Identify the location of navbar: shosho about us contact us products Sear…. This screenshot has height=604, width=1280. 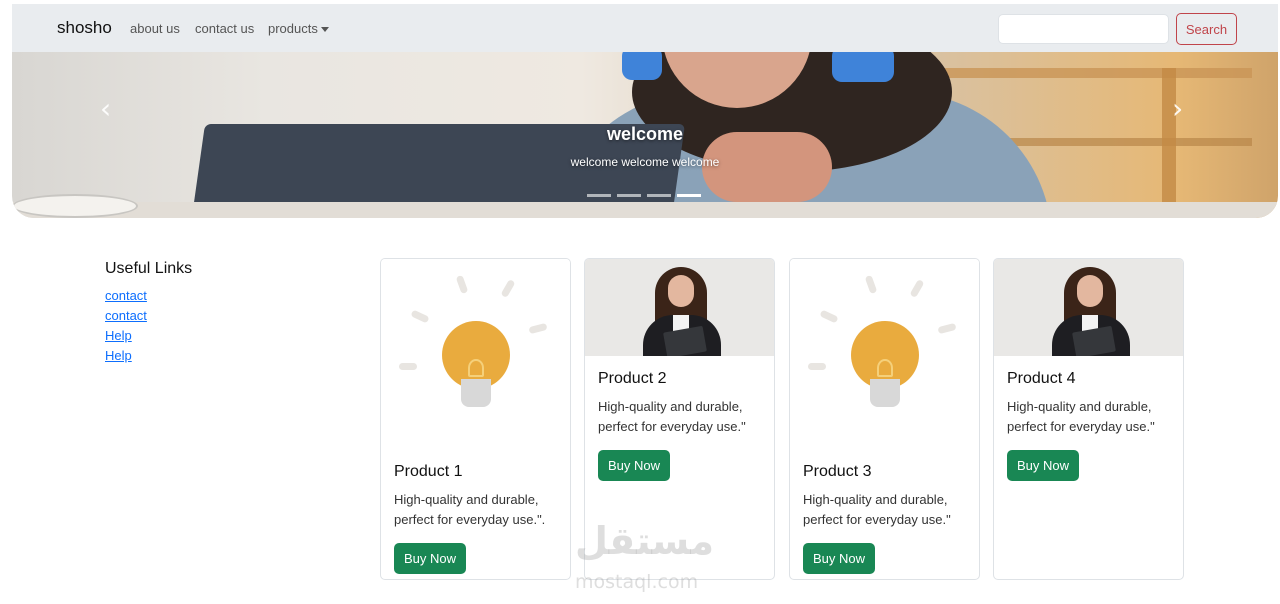
(645, 28).